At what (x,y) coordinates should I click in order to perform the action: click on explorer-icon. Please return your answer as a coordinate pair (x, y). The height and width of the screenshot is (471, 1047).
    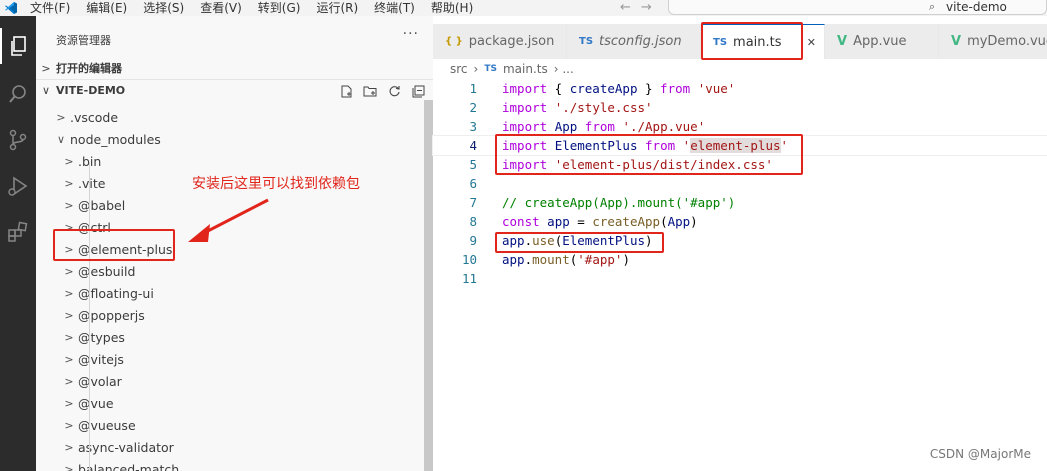
    Looking at the image, I should click on (18, 46).